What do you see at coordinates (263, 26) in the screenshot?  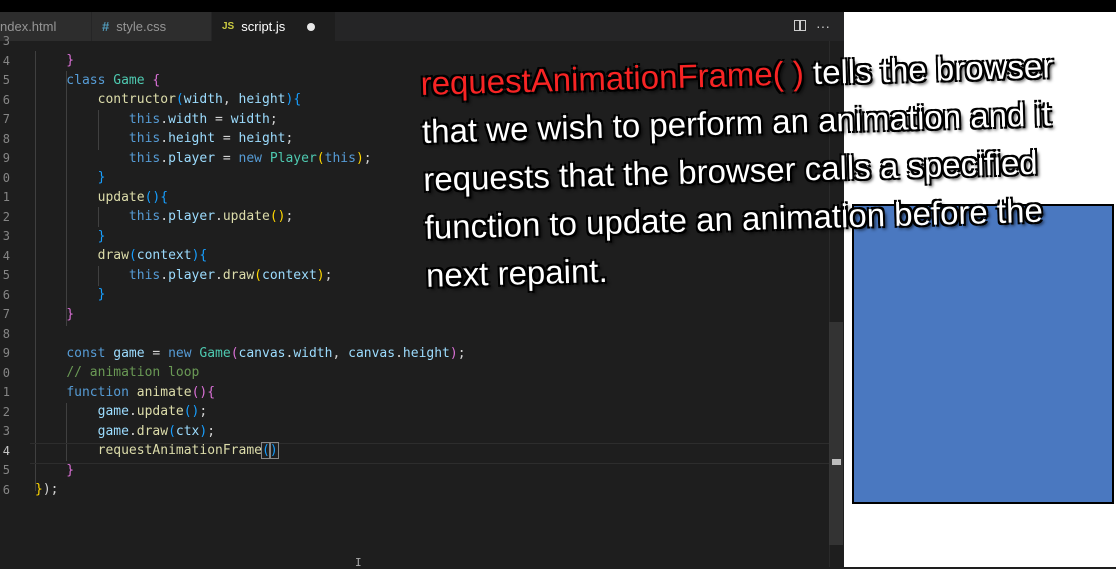 I see `tab-label: script.js` at bounding box center [263, 26].